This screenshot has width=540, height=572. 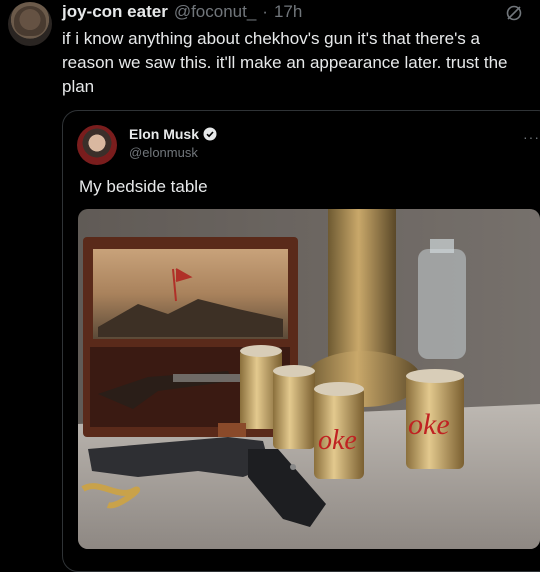 I want to click on quoted-name-row: Elon Musk, so click(x=173, y=134).